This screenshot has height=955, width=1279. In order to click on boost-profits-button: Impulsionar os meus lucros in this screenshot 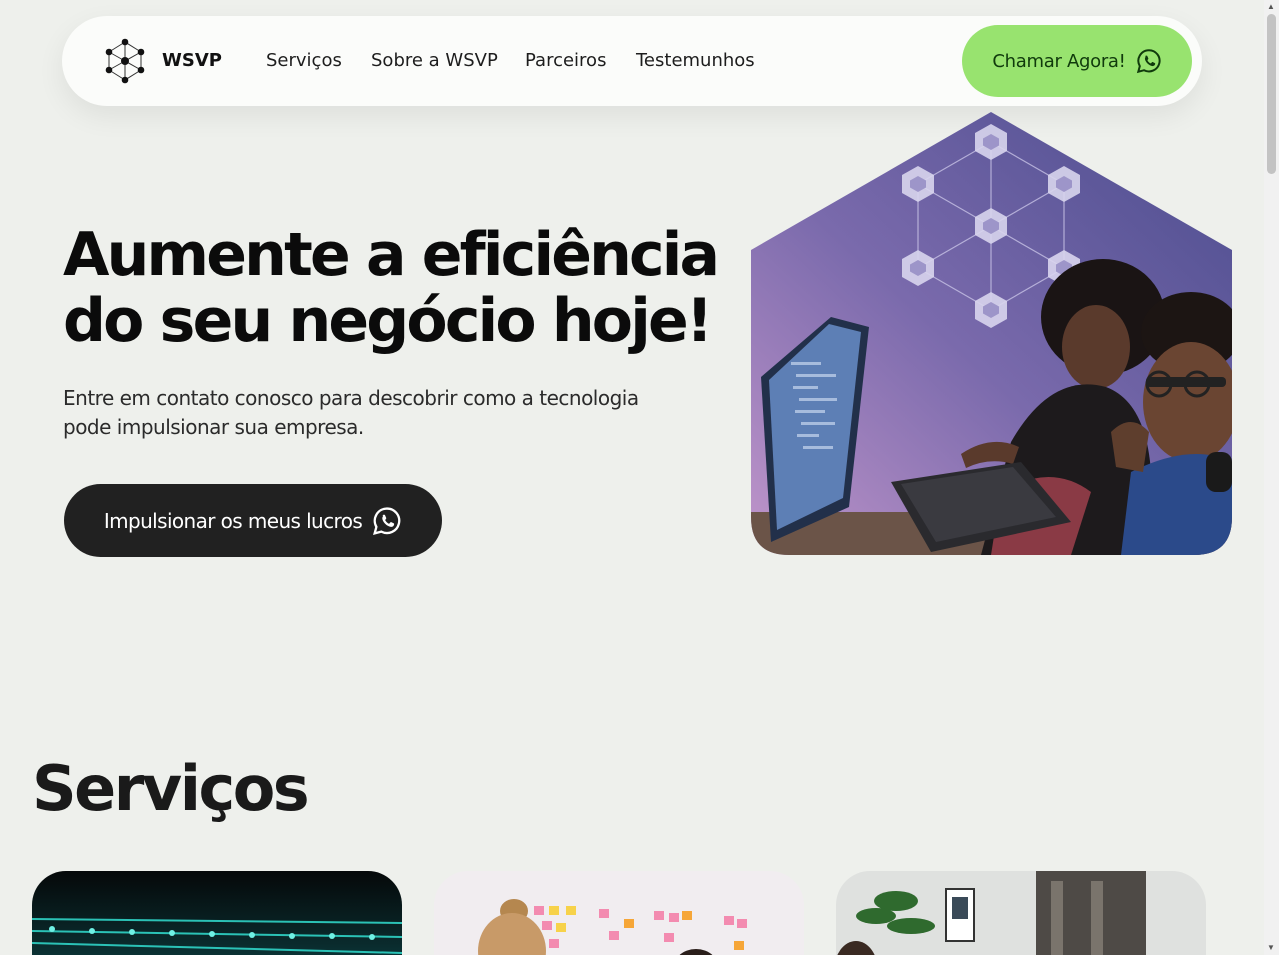, I will do `click(253, 520)`.